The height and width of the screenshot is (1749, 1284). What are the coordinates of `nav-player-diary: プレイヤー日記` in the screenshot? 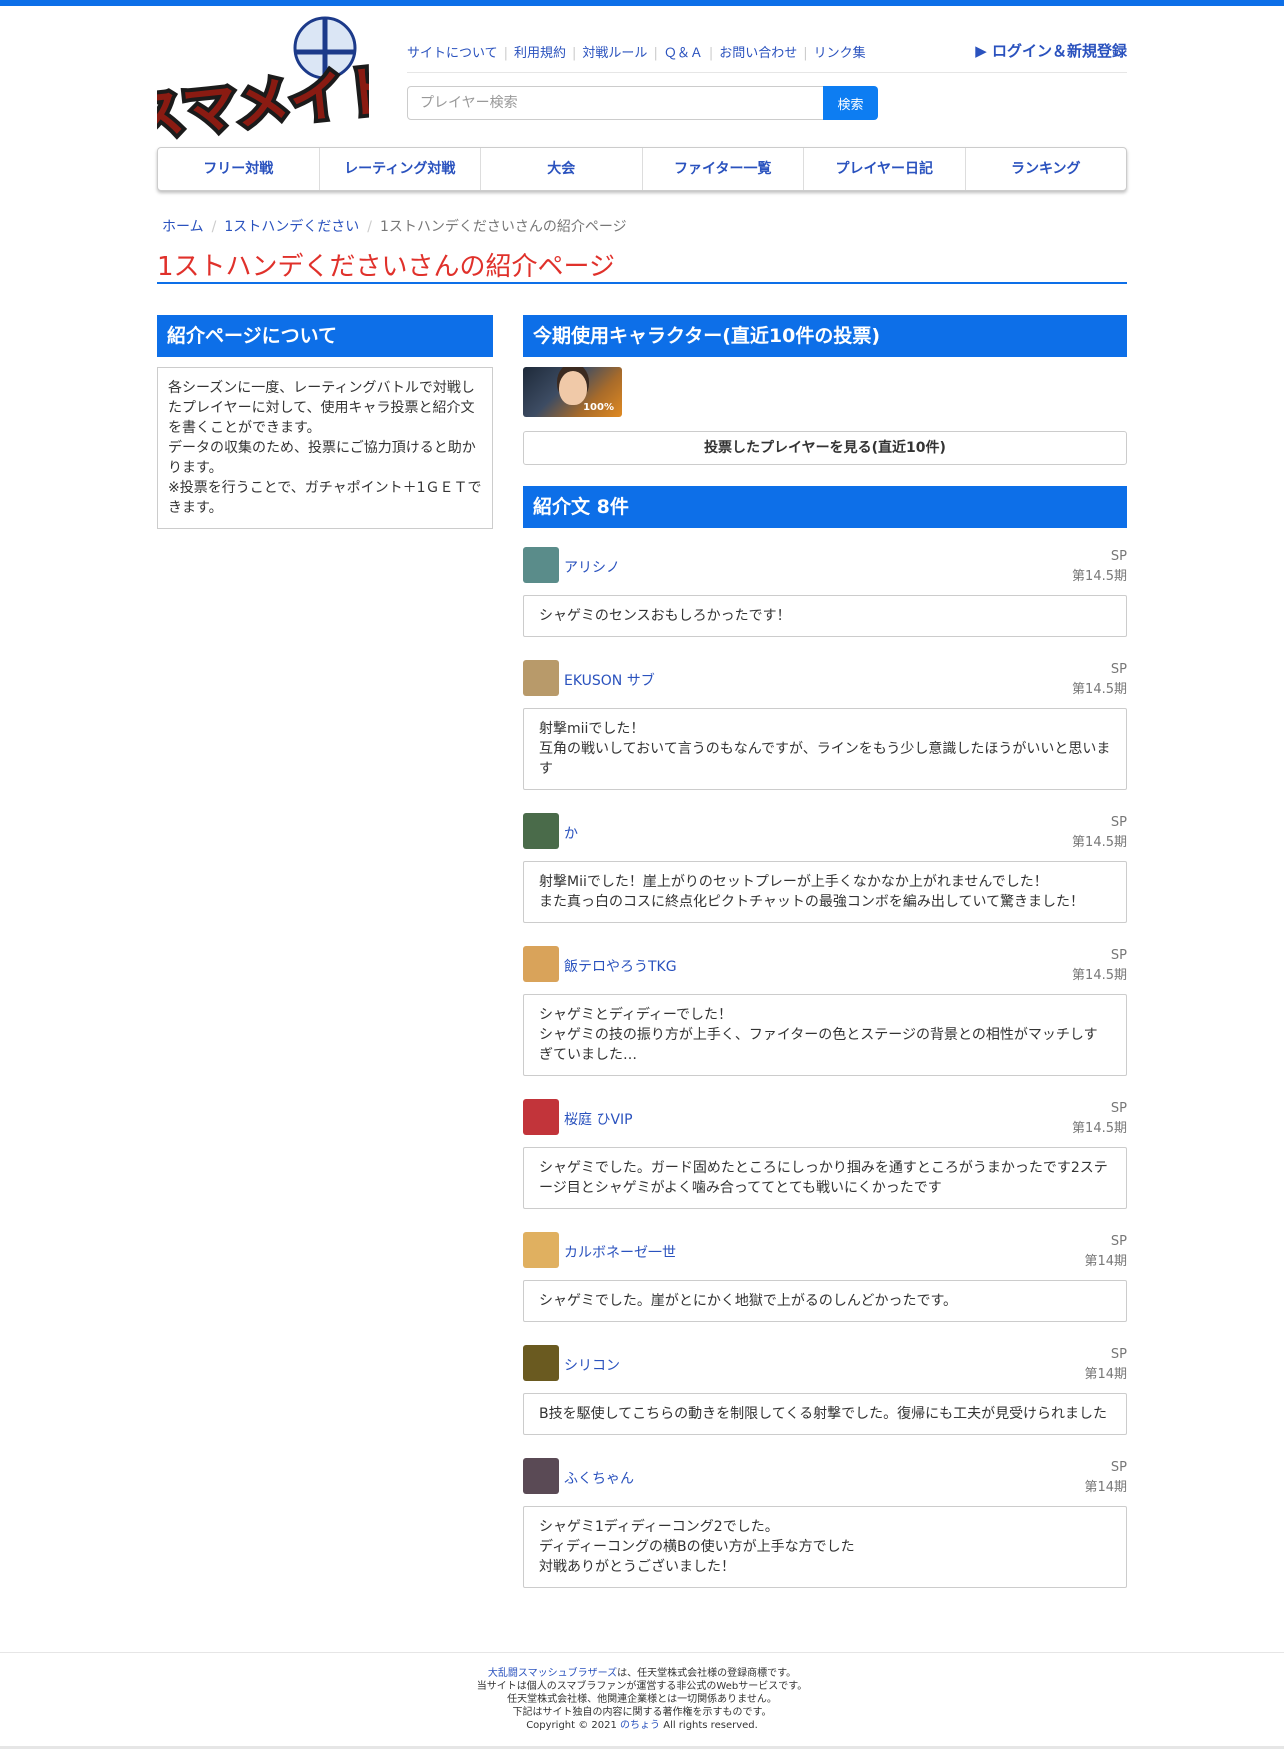 It's located at (885, 169).